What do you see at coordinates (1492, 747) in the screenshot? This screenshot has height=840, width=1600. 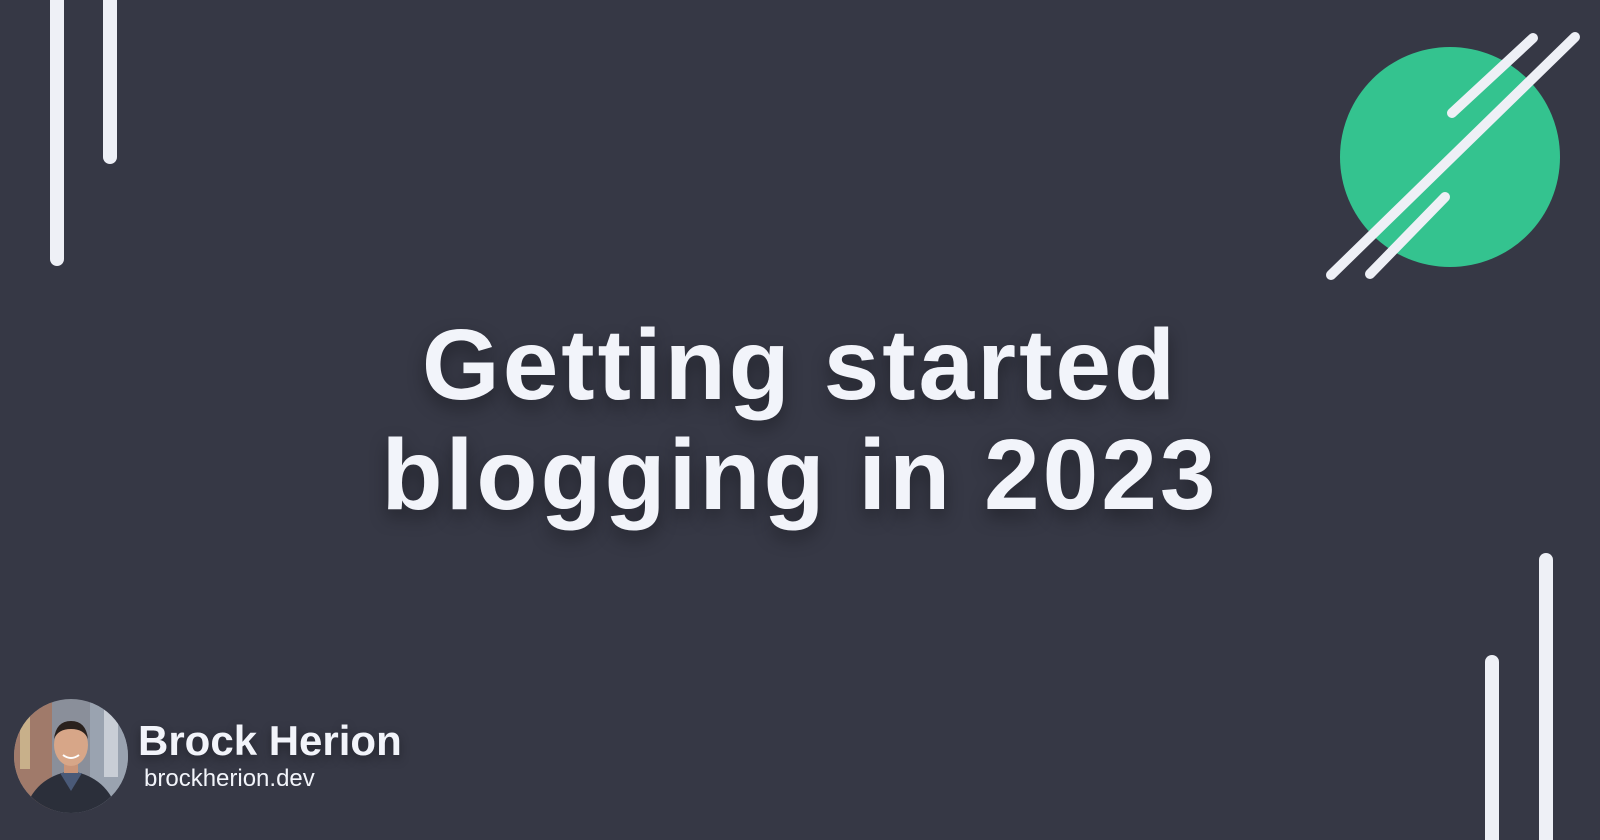 I see `decorative-bar-bottom-right-short` at bounding box center [1492, 747].